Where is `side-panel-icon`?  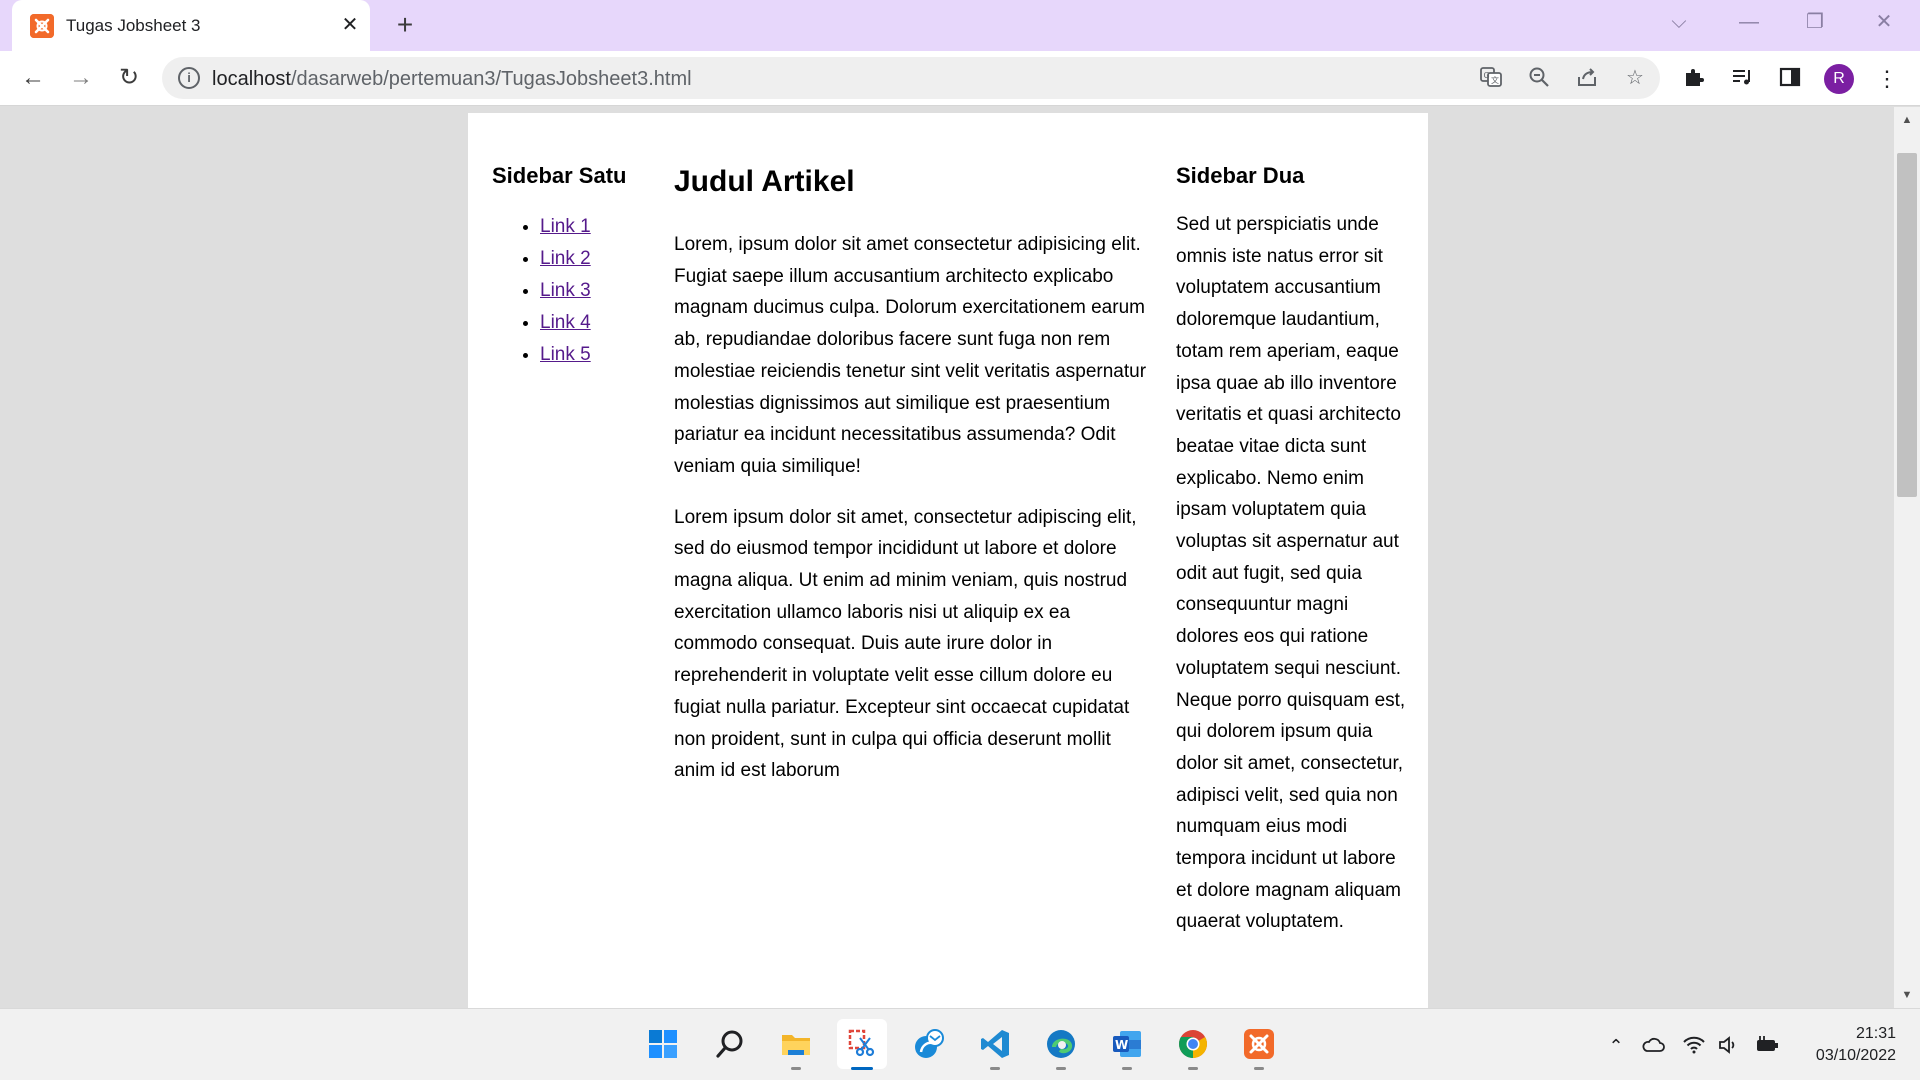 side-panel-icon is located at coordinates (1790, 79).